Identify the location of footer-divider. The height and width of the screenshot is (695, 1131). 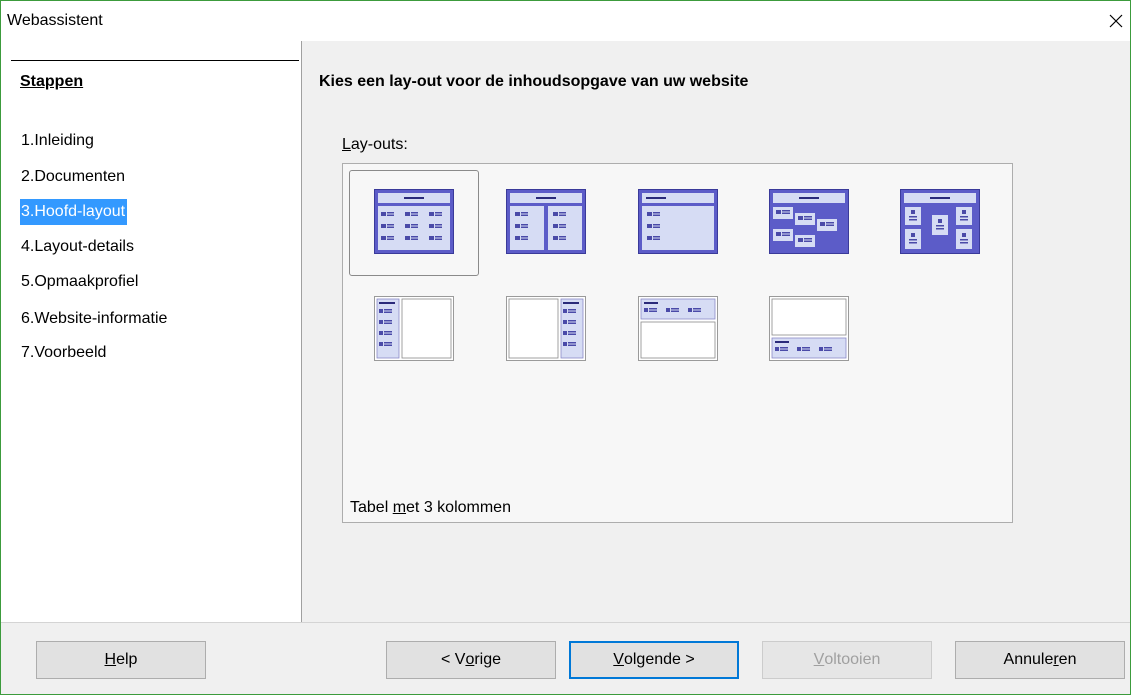
(565, 622).